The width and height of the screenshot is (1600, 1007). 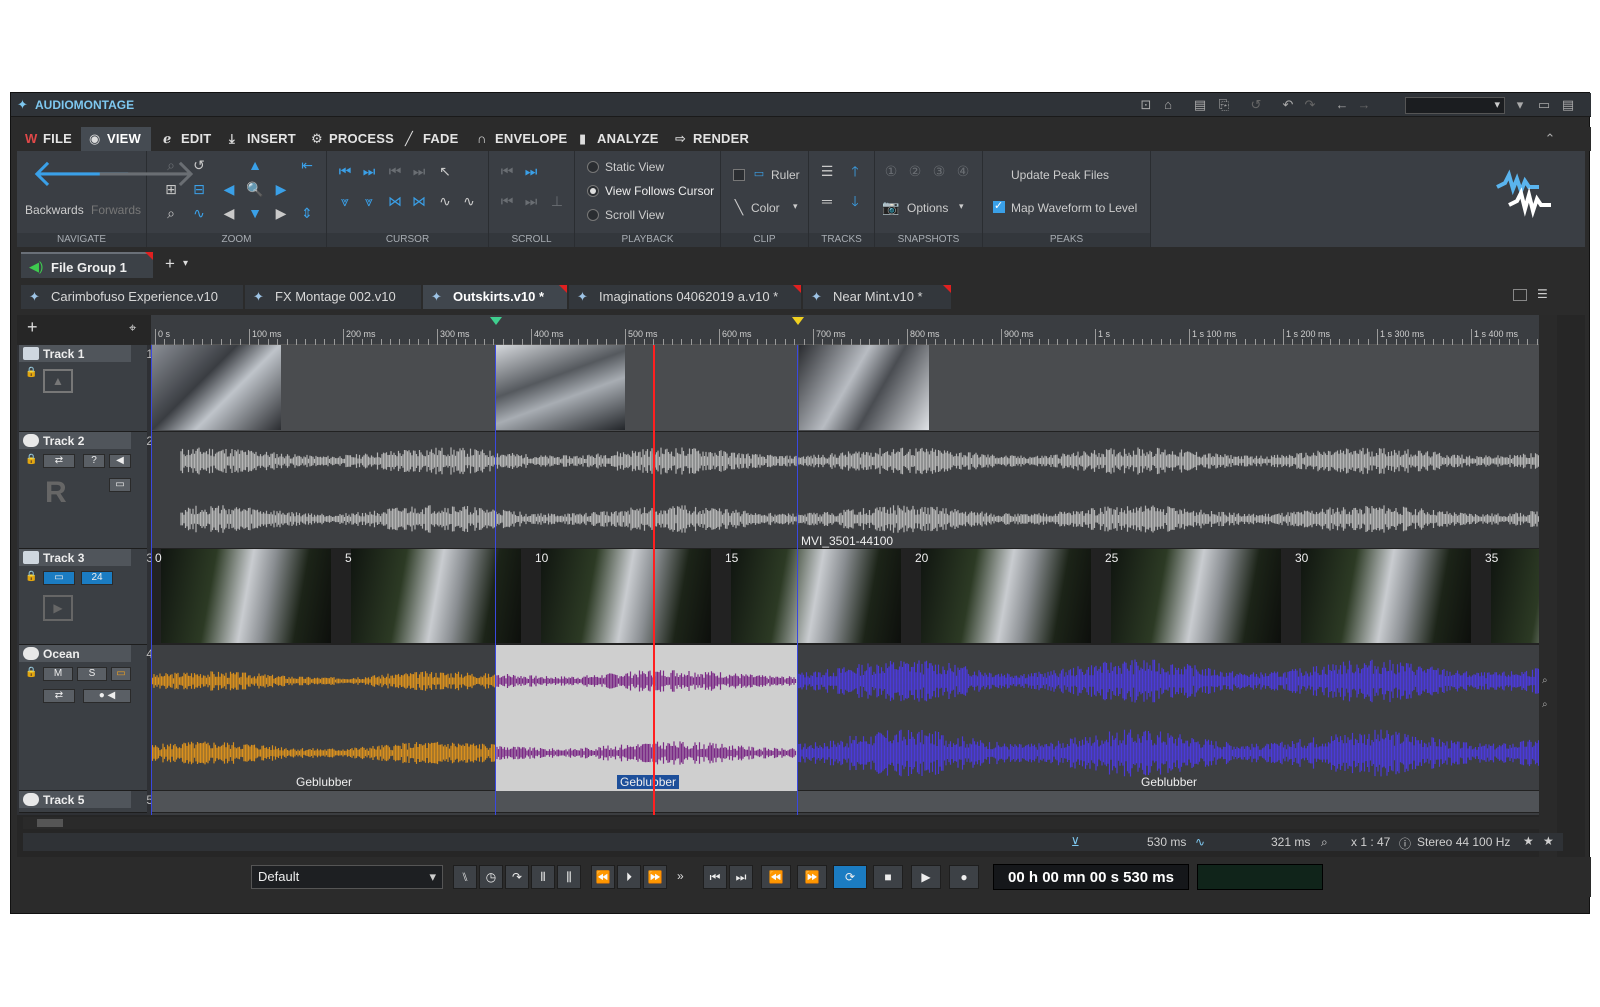 What do you see at coordinates (739, 175) in the screenshot?
I see `ruler-checkbox` at bounding box center [739, 175].